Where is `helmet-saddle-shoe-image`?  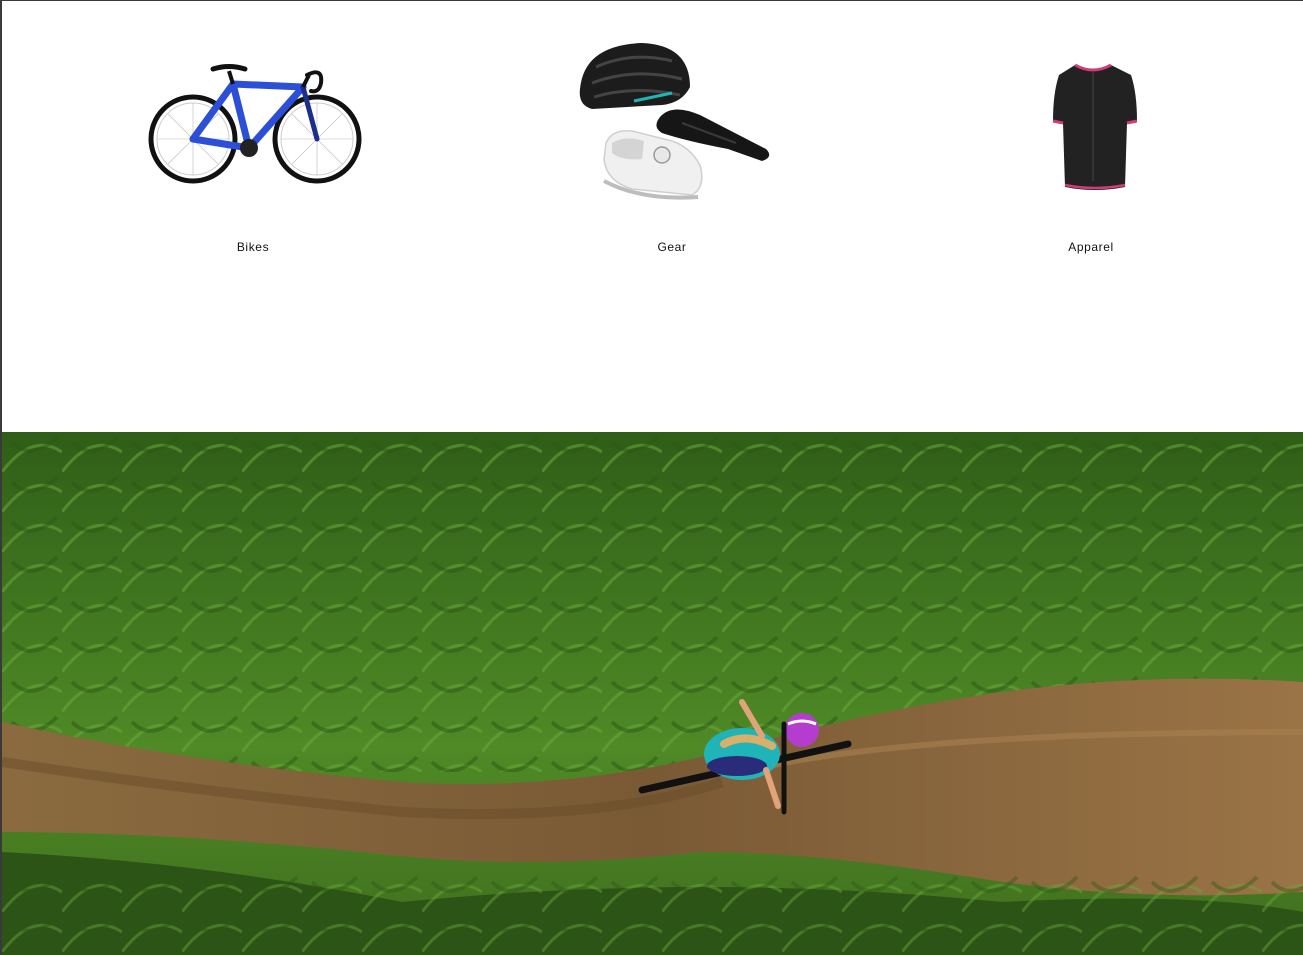
helmet-saddle-shoe-image is located at coordinates (674, 121).